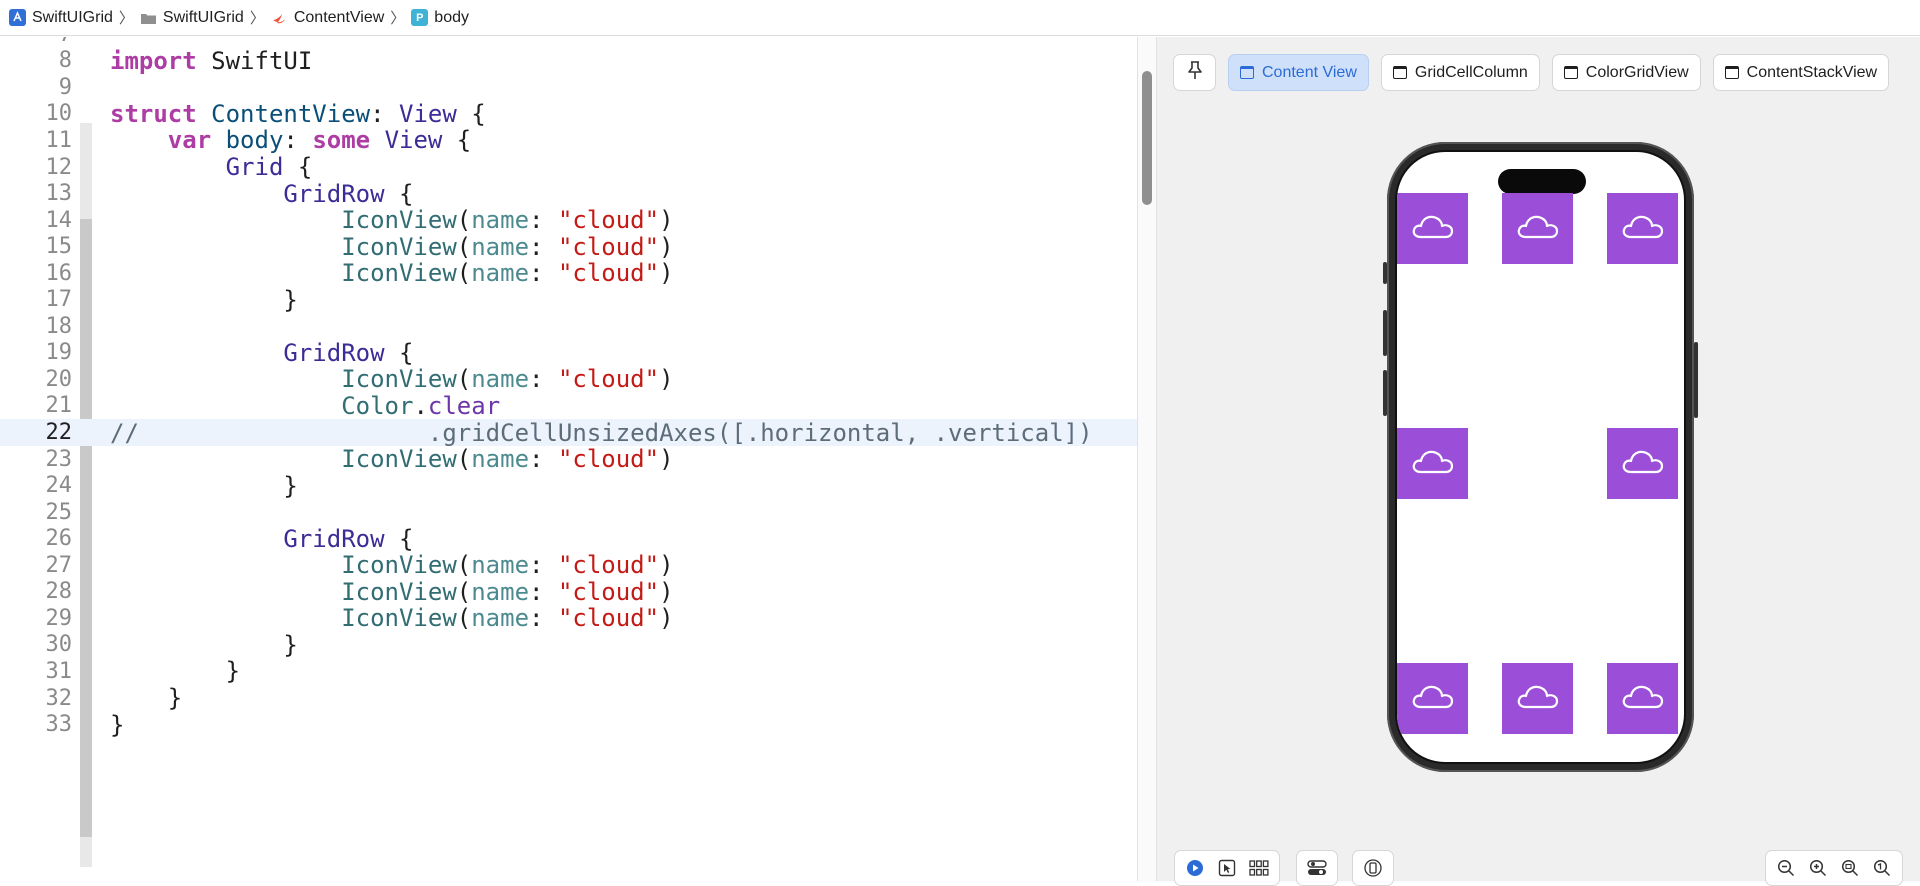  I want to click on line-number: 12, so click(59, 167).